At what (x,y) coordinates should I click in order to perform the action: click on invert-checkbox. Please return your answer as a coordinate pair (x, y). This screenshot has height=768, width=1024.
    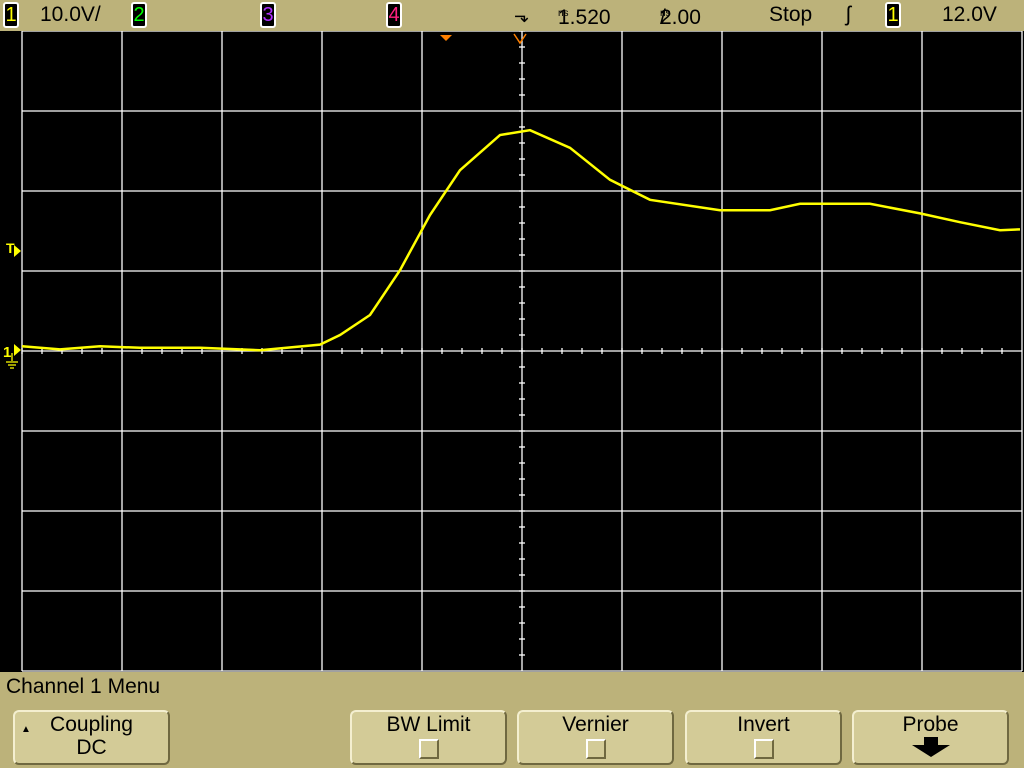
    Looking at the image, I should click on (763, 749).